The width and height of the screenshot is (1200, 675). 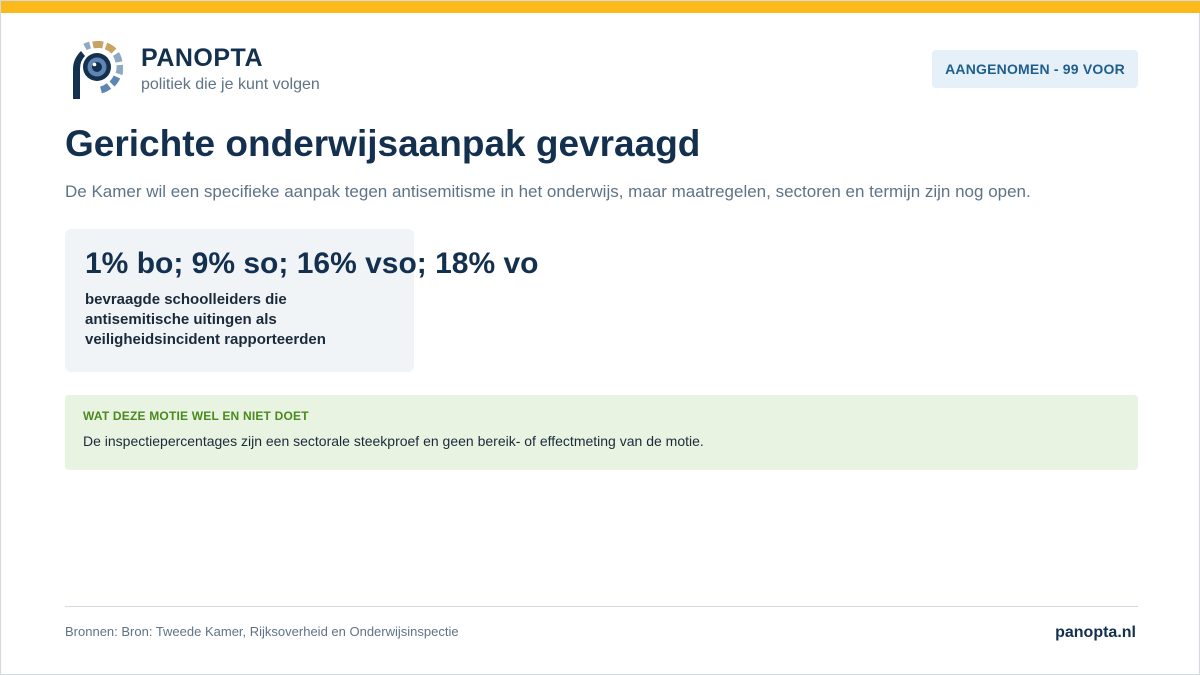 What do you see at coordinates (196, 416) in the screenshot?
I see `note-heading: WAT DEZE MOTIE WEL EN NIET DOET` at bounding box center [196, 416].